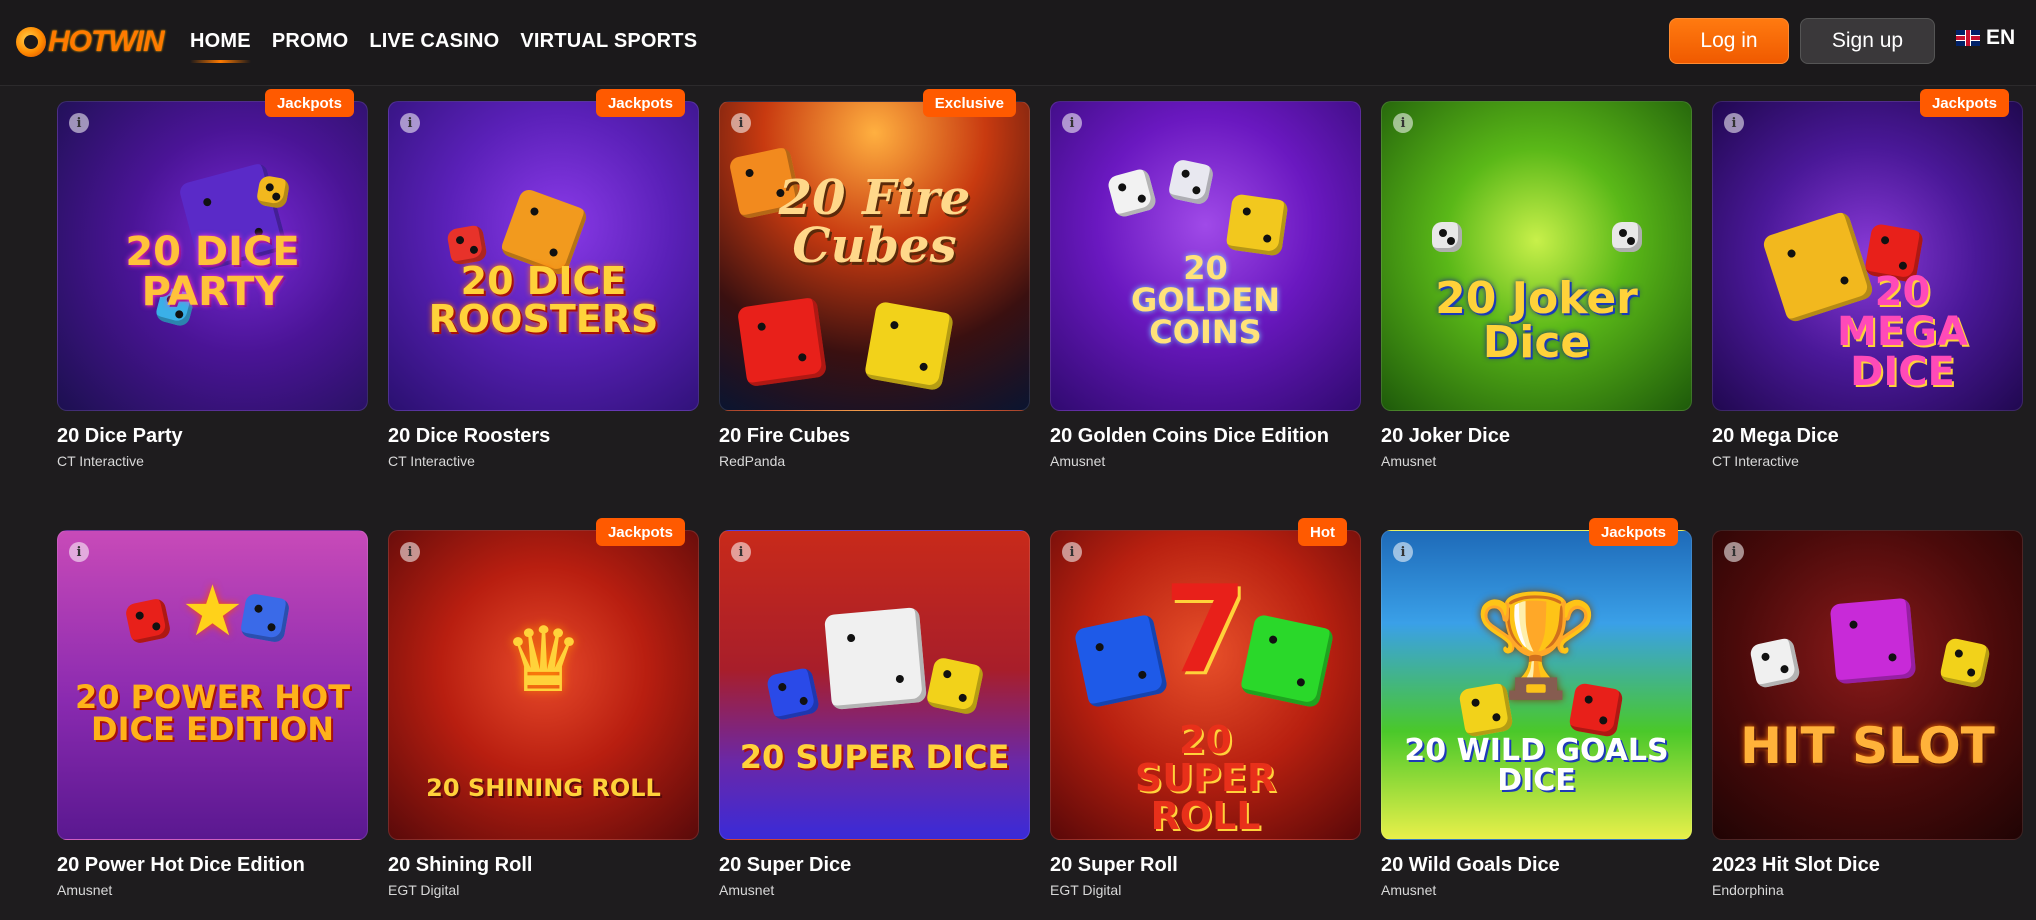  I want to click on game-art-title: 20 Joker Dice, so click(1536, 320).